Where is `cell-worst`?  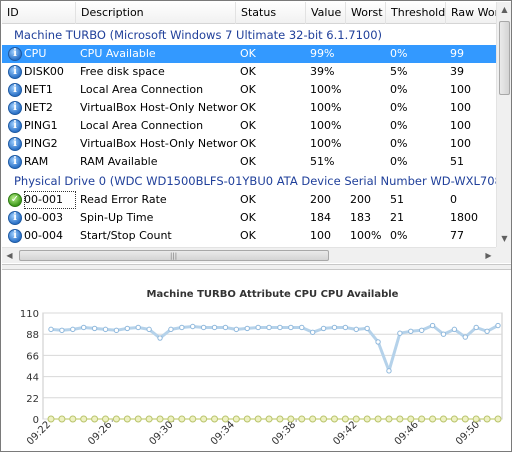
cell-worst is located at coordinates (368, 162).